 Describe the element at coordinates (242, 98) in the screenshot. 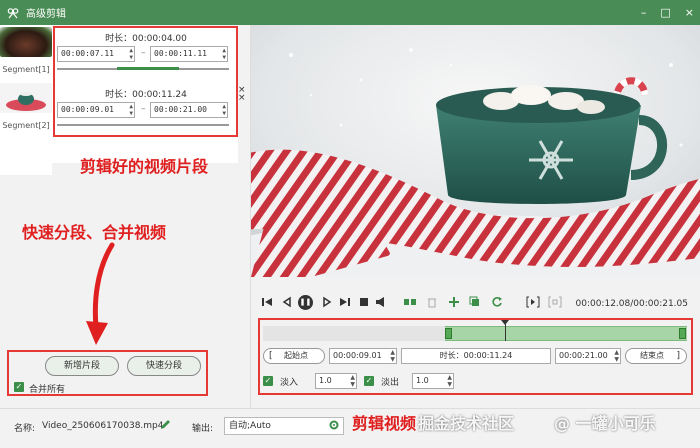

I see `segment-close-icon: ×` at that location.